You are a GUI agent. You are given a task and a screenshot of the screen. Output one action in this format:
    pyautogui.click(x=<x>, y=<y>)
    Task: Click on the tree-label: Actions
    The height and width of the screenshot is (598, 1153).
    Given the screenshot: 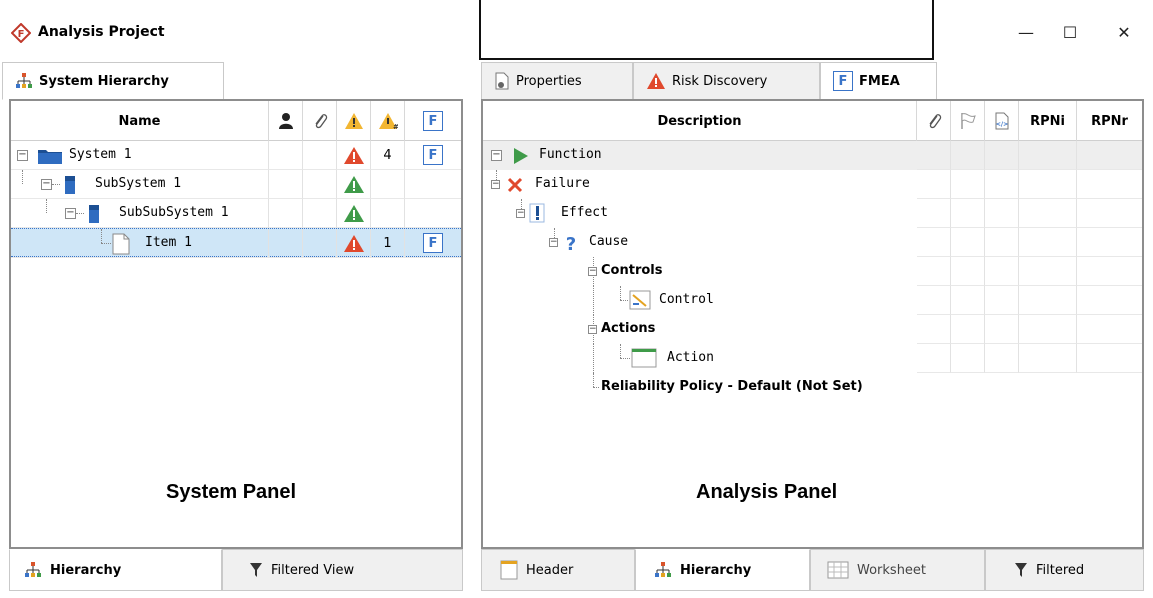 What is the action you would take?
    pyautogui.click(x=628, y=328)
    